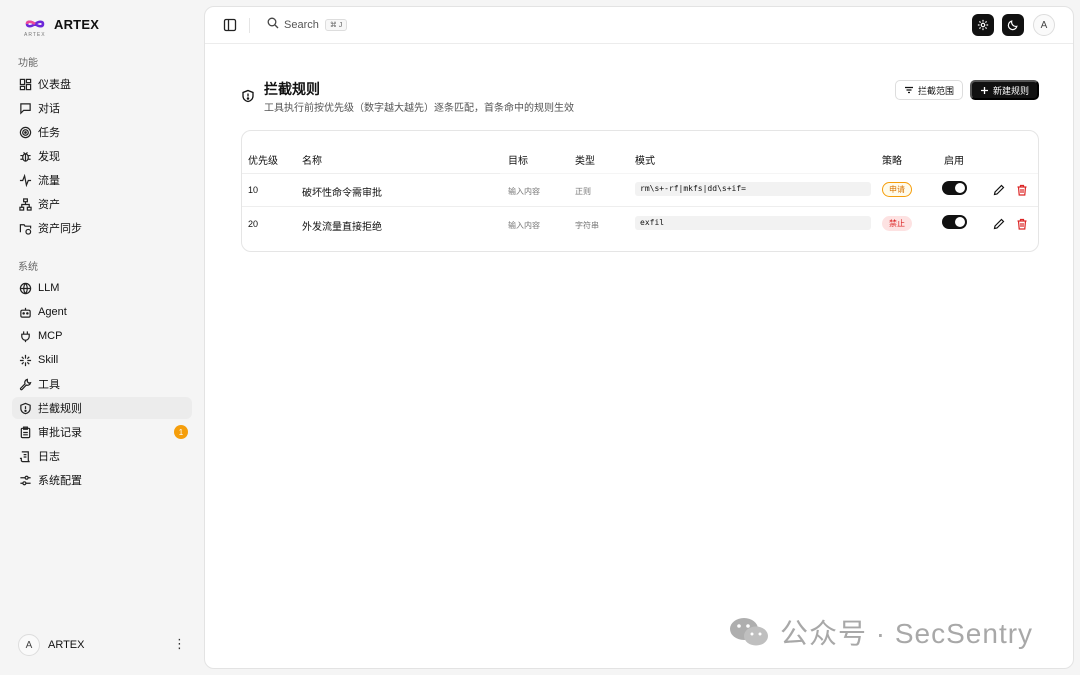 The width and height of the screenshot is (1080, 675). I want to click on nav-features: 仪表盘 对话 任务 发现 流量 资产 资产同步, so click(102, 157).